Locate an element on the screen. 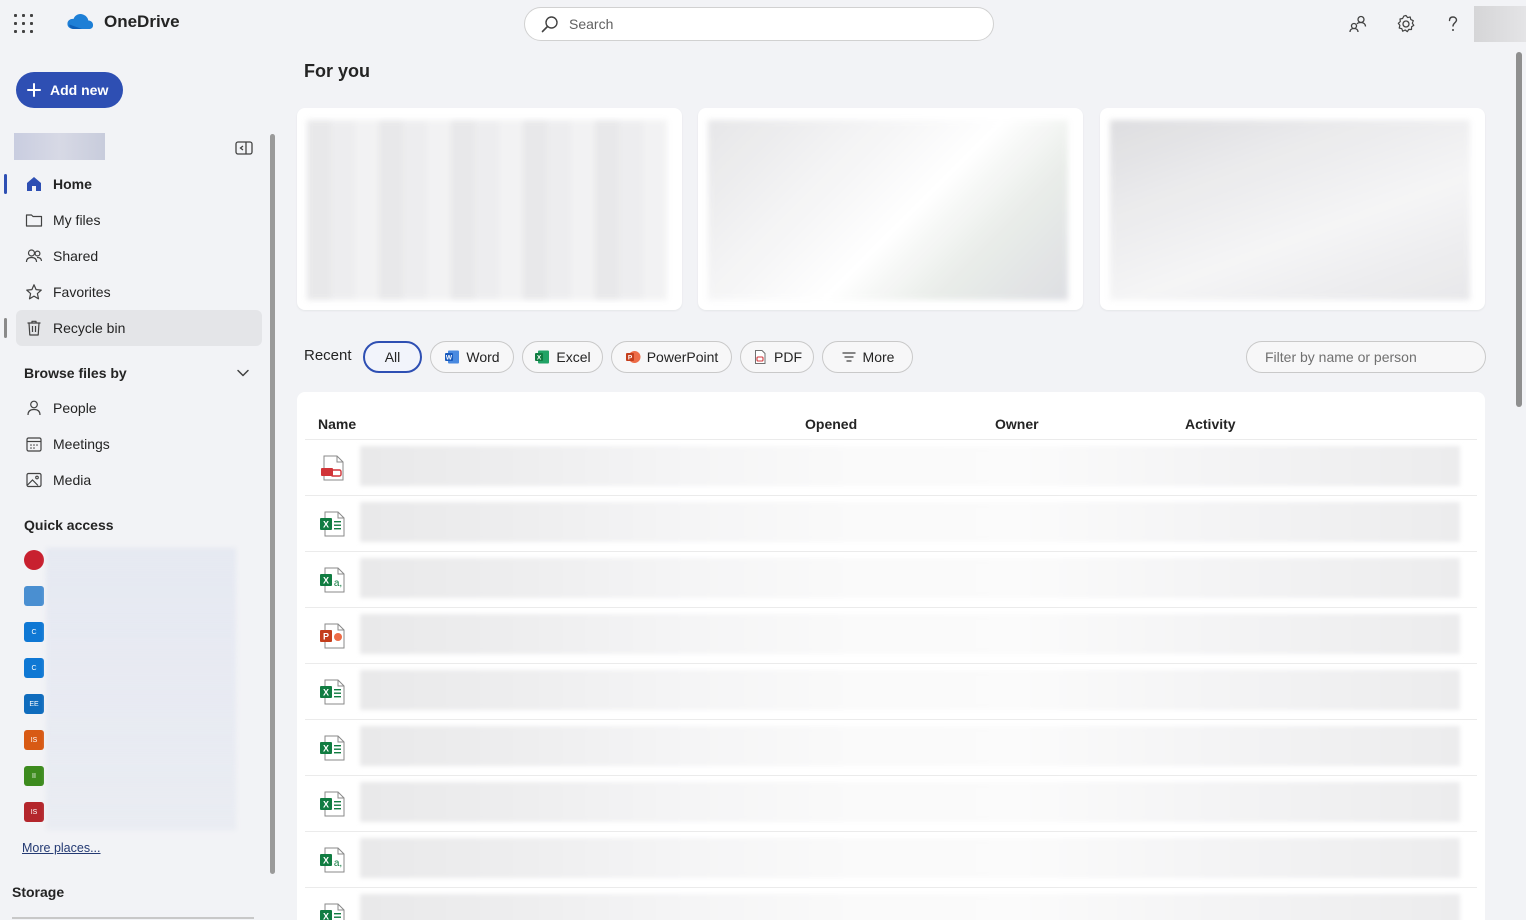  browse-files-by-heading: Browse files by is located at coordinates (75, 373).